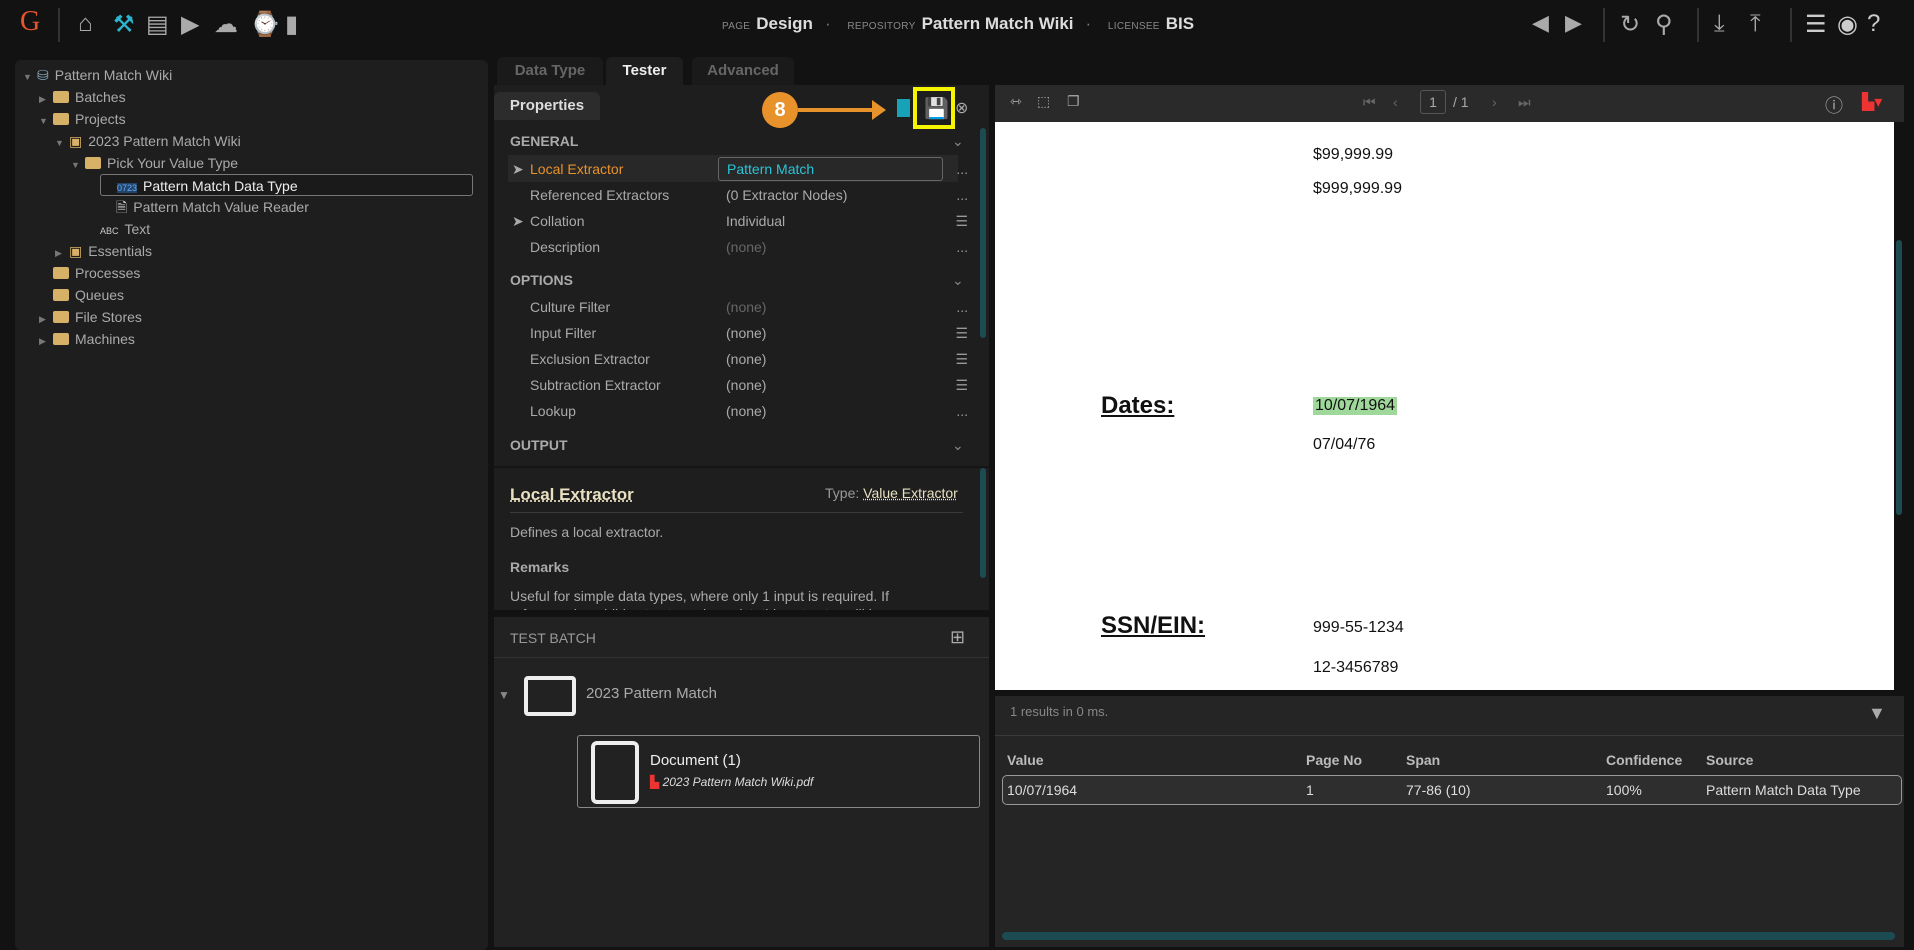  Describe the element at coordinates (738, 221) in the screenshot. I see `prop-collation: ➤ Collation Individual ☰` at that location.